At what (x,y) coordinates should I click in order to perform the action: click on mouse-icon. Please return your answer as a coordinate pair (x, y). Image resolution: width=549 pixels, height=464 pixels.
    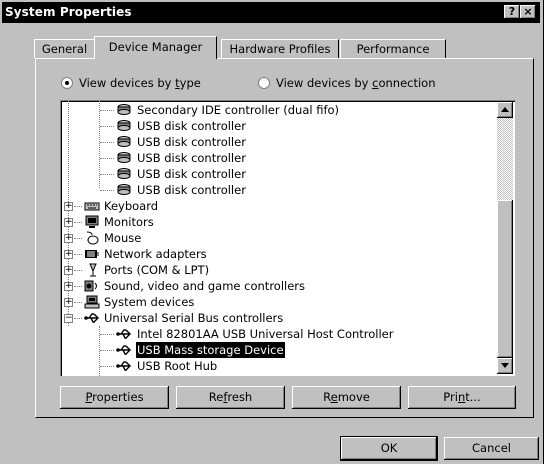
    Looking at the image, I should click on (92, 238).